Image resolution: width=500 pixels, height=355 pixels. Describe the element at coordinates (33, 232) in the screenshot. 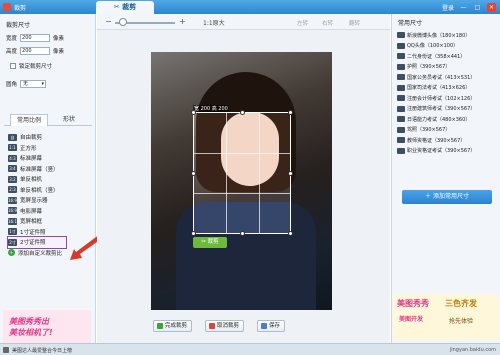

I see `ratio-label: 1寸证件照` at that location.